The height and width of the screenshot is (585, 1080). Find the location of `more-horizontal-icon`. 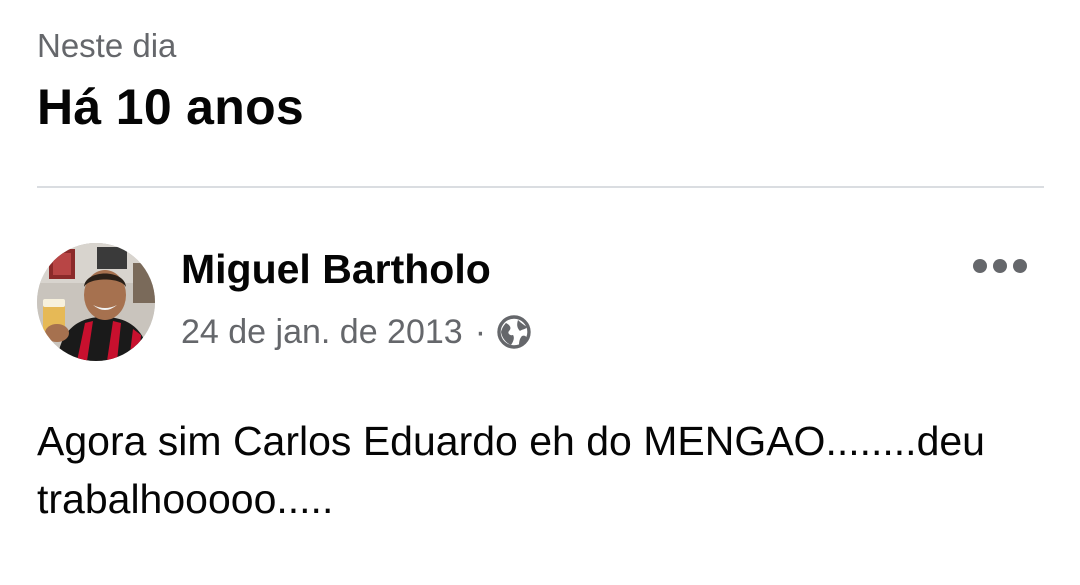

more-horizontal-icon is located at coordinates (1000, 266).